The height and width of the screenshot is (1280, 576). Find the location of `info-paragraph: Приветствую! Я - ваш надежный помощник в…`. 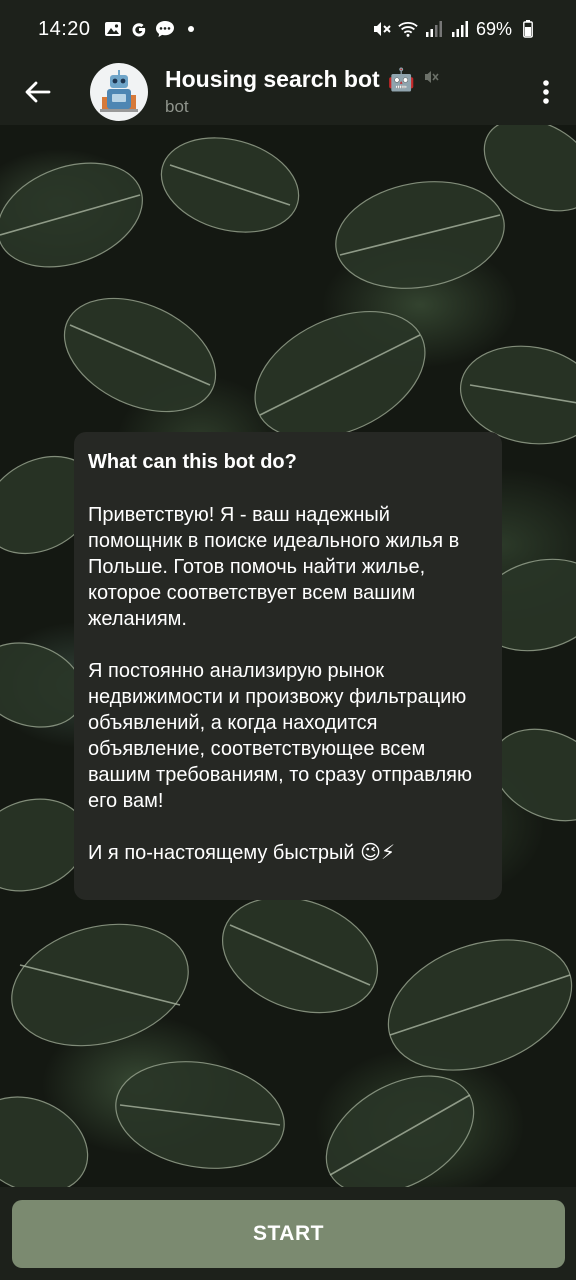

info-paragraph: Приветствую! Я - ваш надежный помощник в… is located at coordinates (274, 567).